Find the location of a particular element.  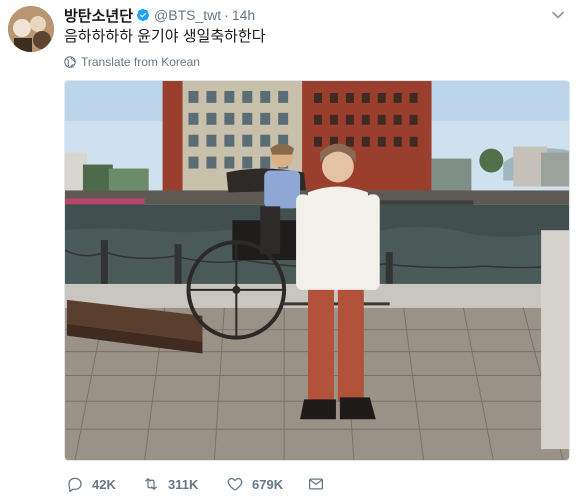

verified-badge-icon is located at coordinates (143, 15).